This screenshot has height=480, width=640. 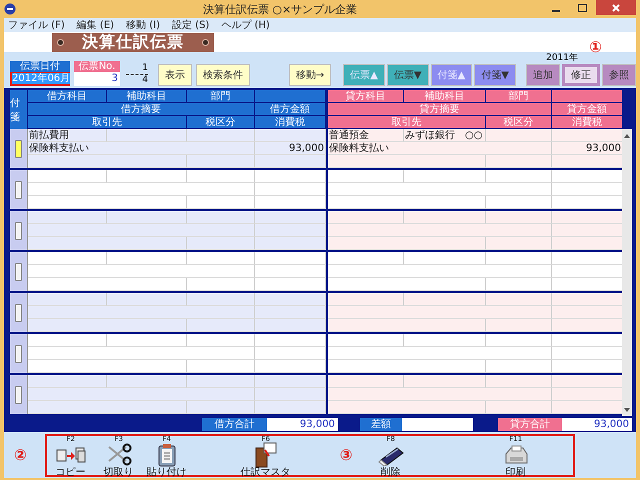 What do you see at coordinates (67, 96) in the screenshot?
I see `column-header: 借方科目` at bounding box center [67, 96].